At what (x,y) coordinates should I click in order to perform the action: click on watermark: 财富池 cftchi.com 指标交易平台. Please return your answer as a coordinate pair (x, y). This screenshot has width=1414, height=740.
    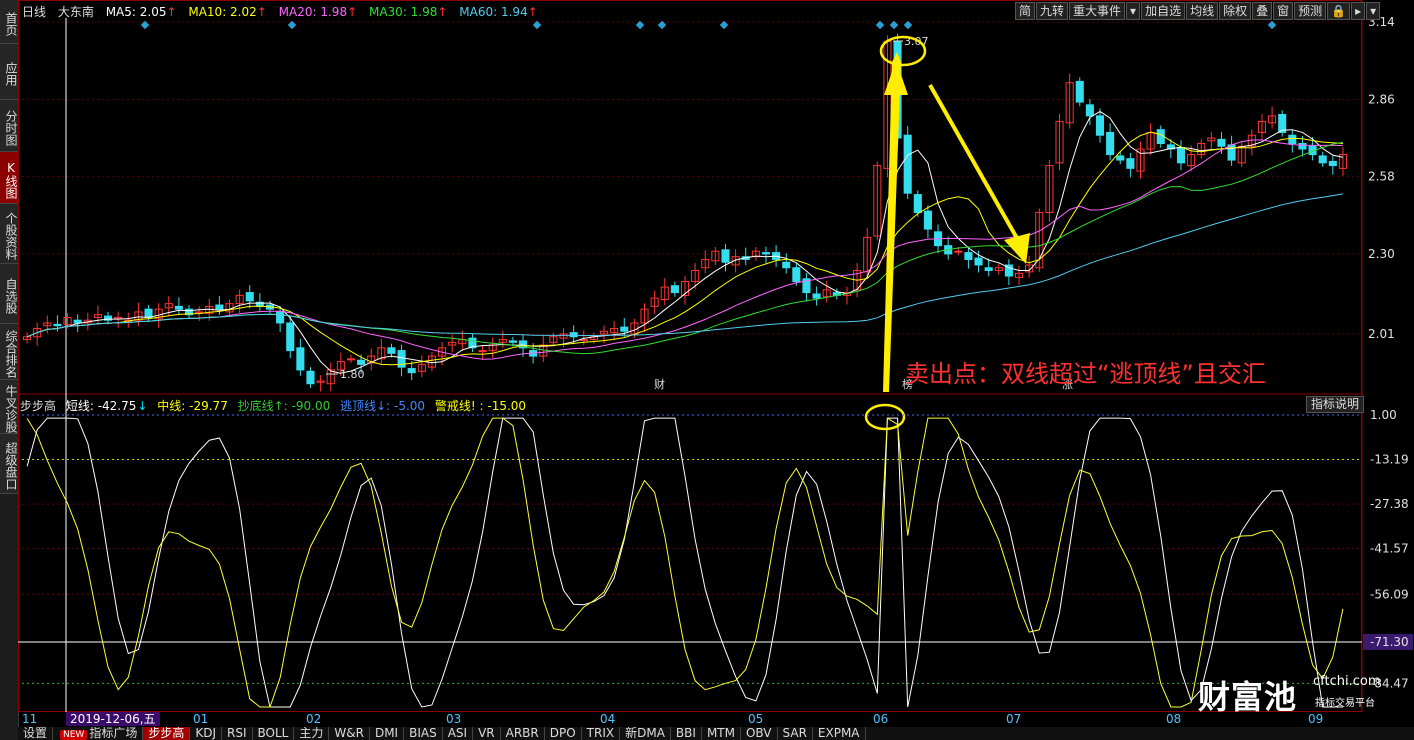
    Looking at the image, I should click on (1289, 695).